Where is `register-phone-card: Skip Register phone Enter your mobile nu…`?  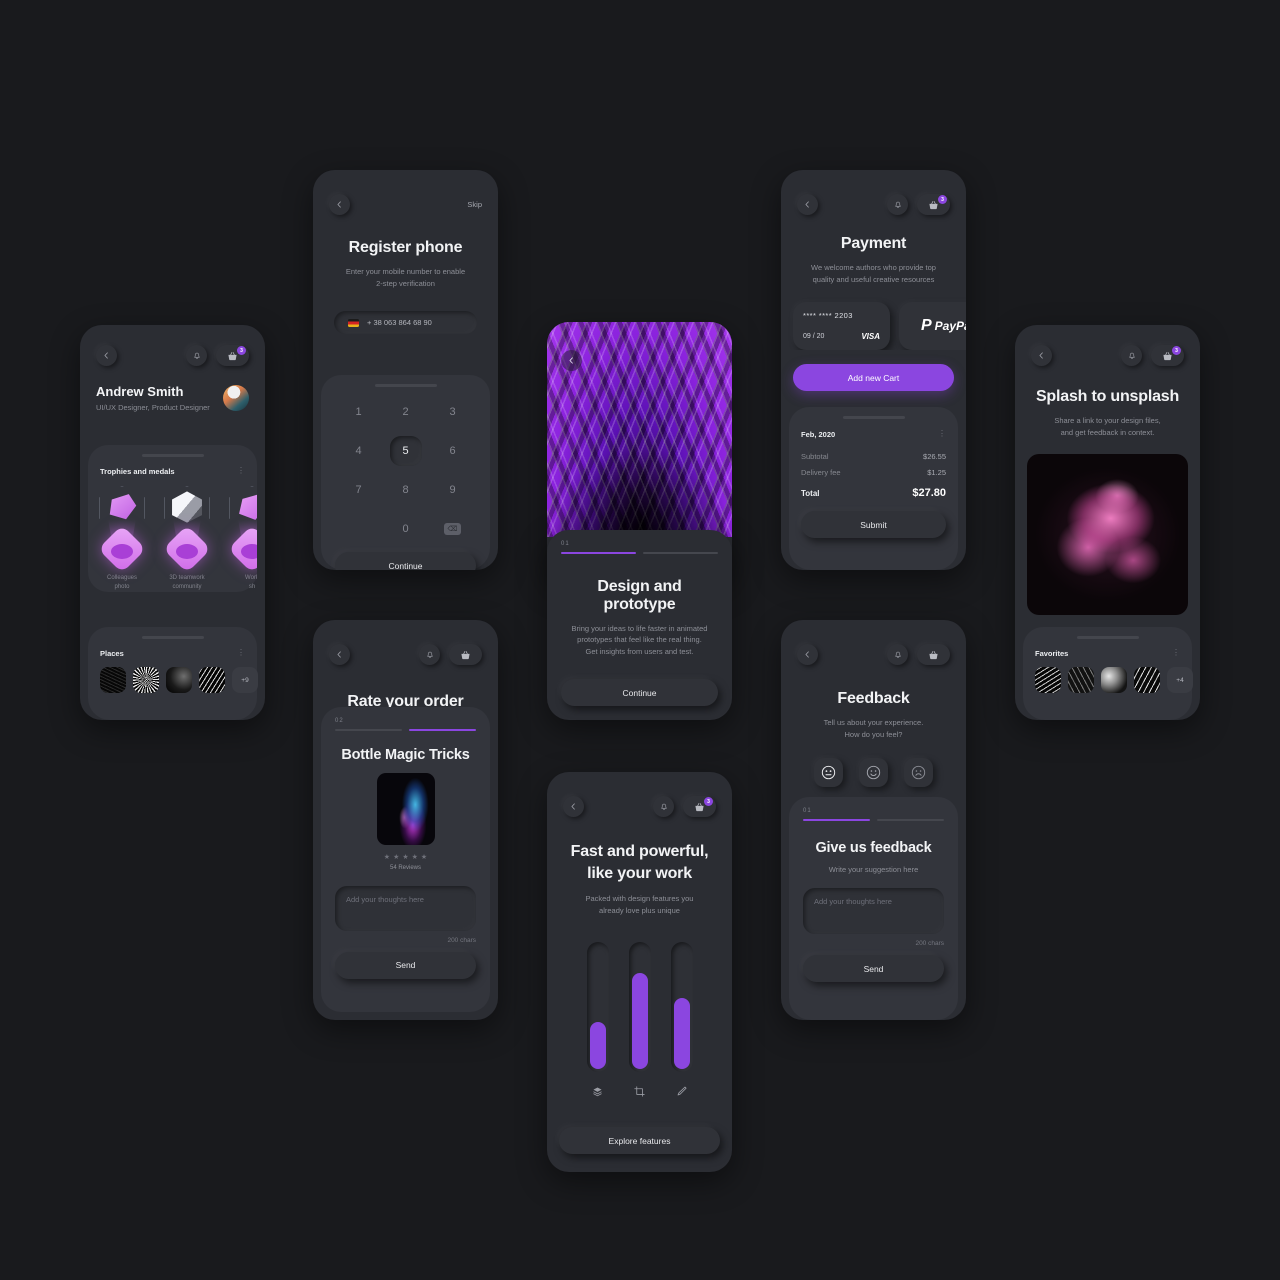 register-phone-card: Skip Register phone Enter your mobile nu… is located at coordinates (405, 370).